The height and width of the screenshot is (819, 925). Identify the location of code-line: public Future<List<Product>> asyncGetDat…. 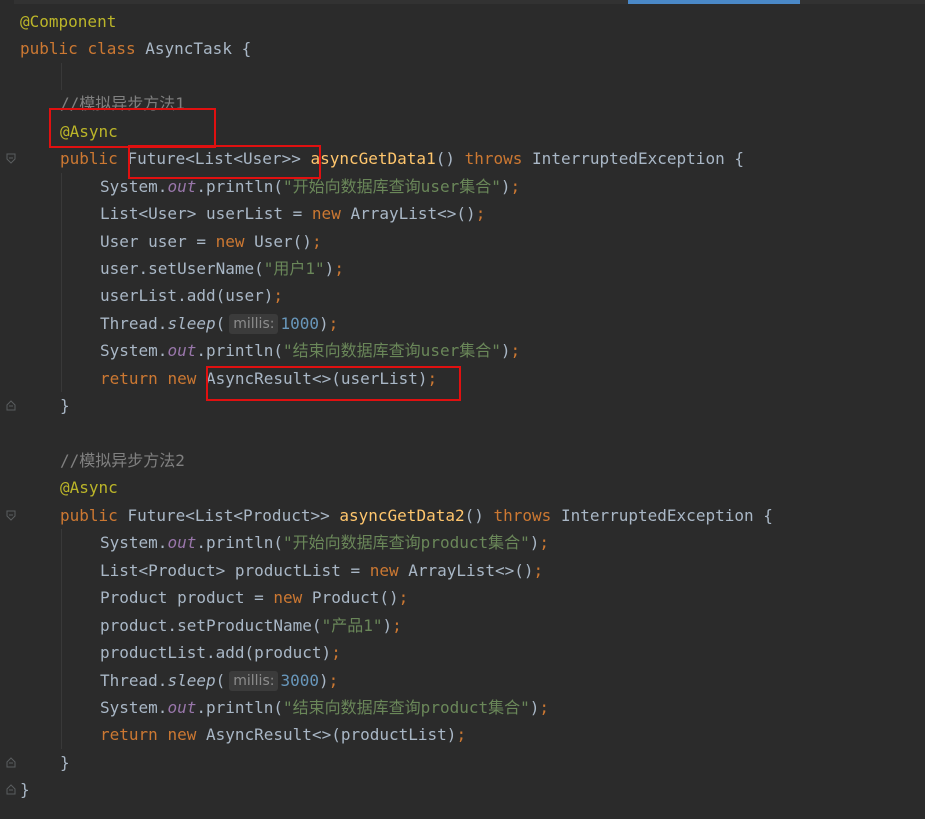
(462, 515).